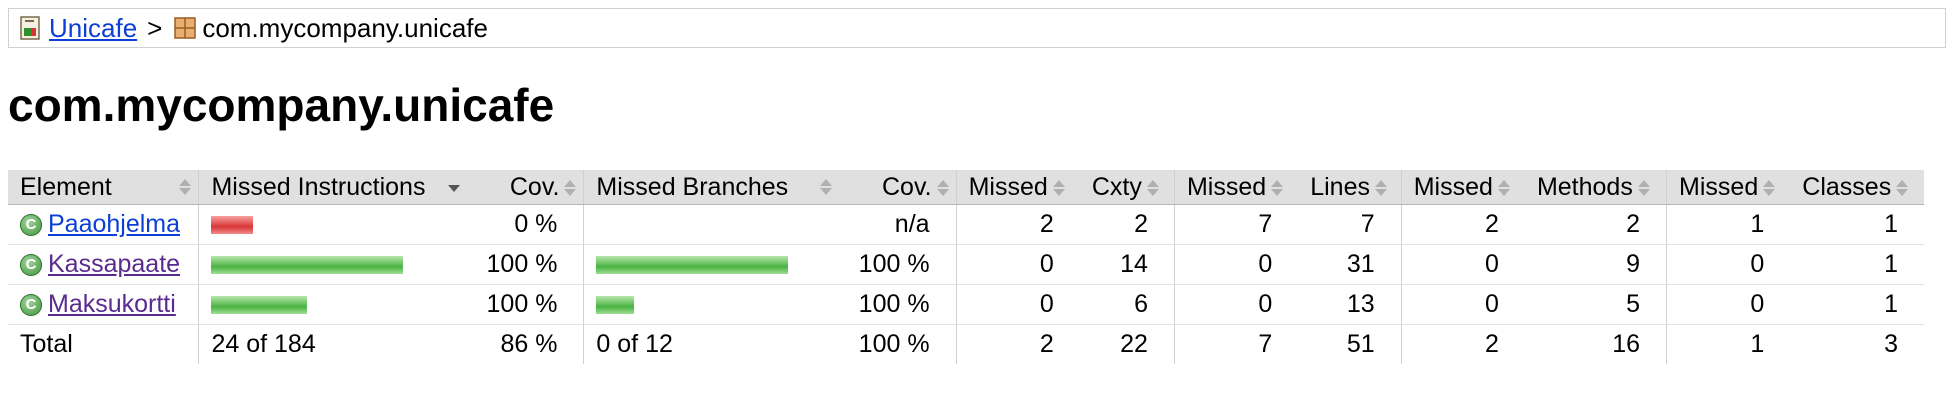 This screenshot has width=1958, height=404. What do you see at coordinates (345, 27) in the screenshot?
I see `breadcrumb-current: com.mycompany.unicafe` at bounding box center [345, 27].